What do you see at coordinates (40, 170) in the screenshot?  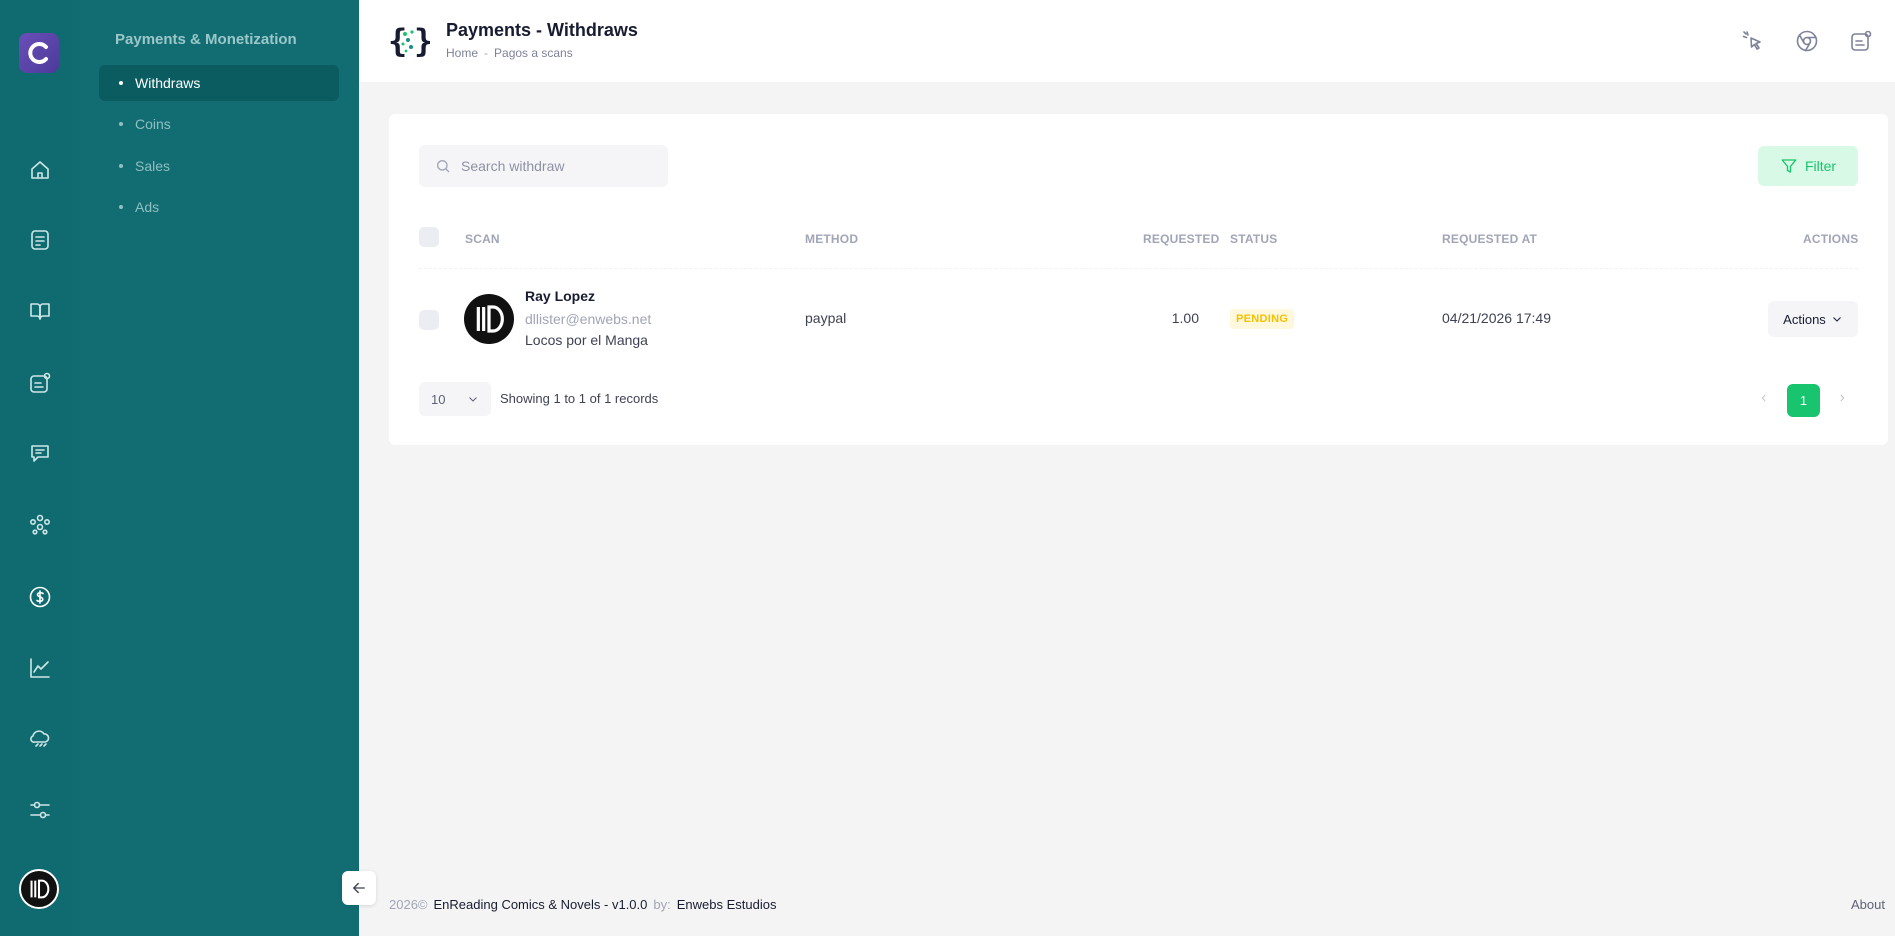 I see `home-icon` at bounding box center [40, 170].